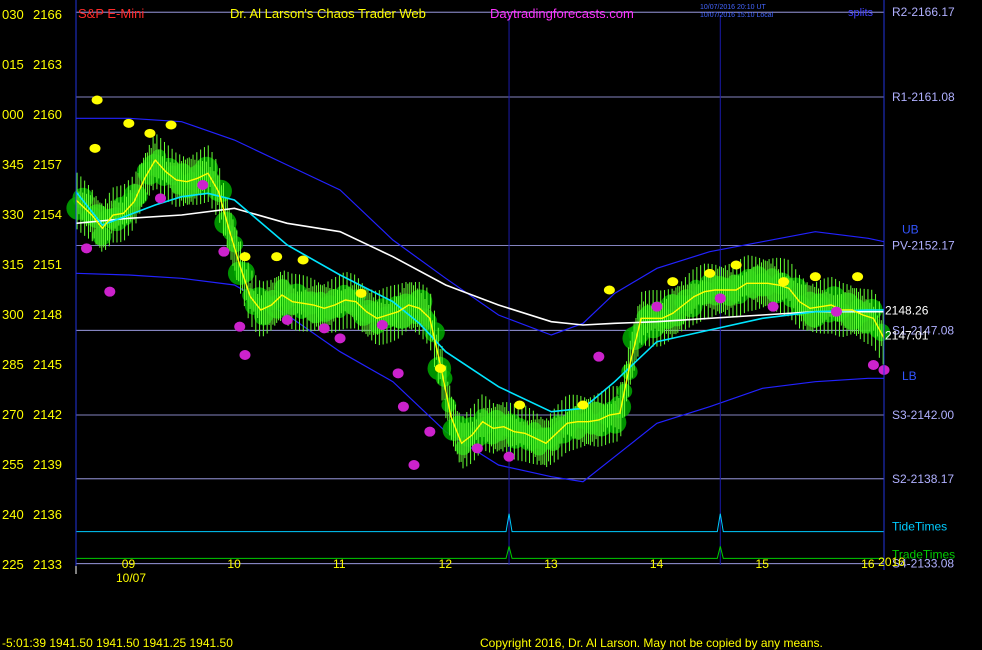 The image size is (982, 650). Describe the element at coordinates (737, 15) in the screenshot. I see `timestamp-local: 10/07/2016 15:10 Local` at that location.